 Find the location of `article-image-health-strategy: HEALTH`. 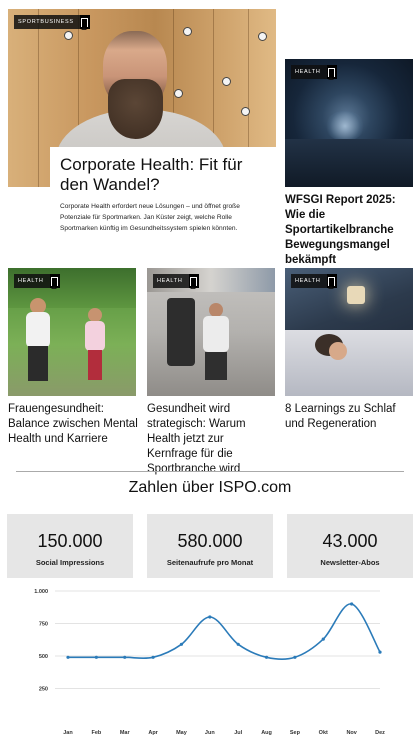

article-image-health-strategy: HEALTH is located at coordinates (211, 332).